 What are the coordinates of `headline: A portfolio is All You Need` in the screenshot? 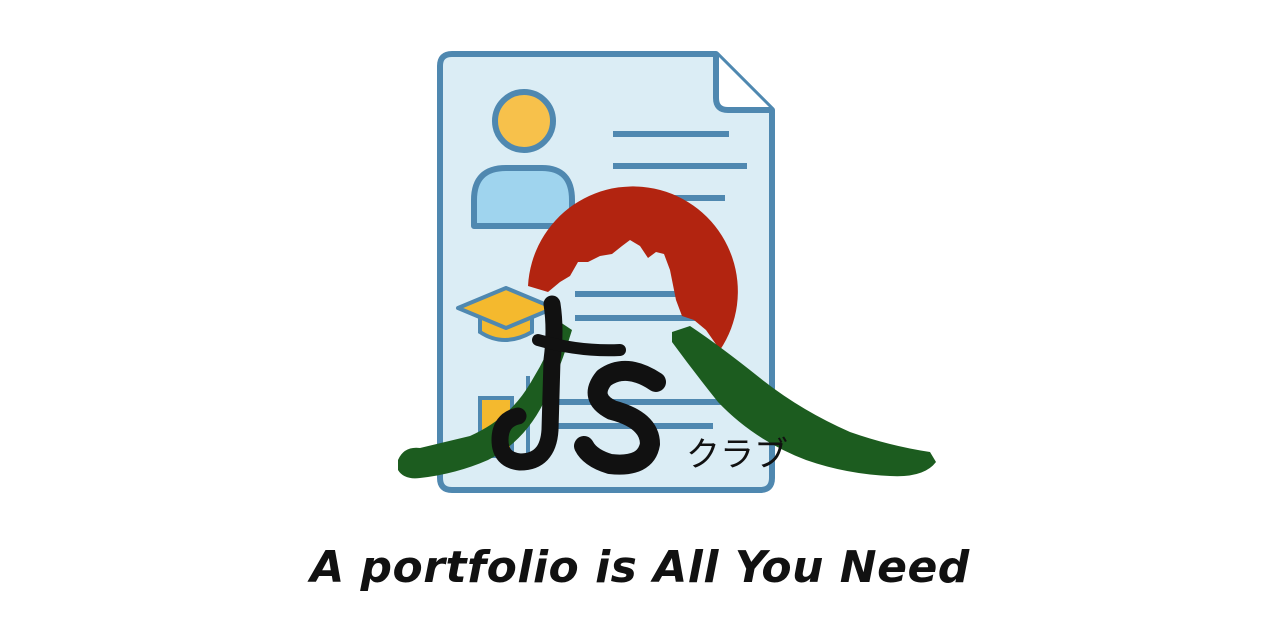 It's located at (640, 567).